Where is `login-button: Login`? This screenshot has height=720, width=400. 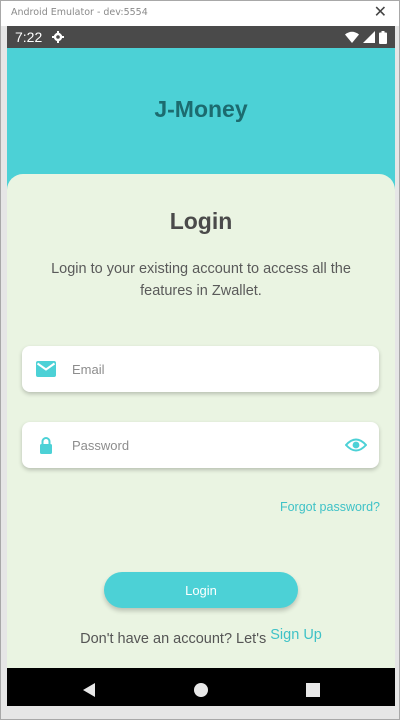
login-button: Login is located at coordinates (201, 590).